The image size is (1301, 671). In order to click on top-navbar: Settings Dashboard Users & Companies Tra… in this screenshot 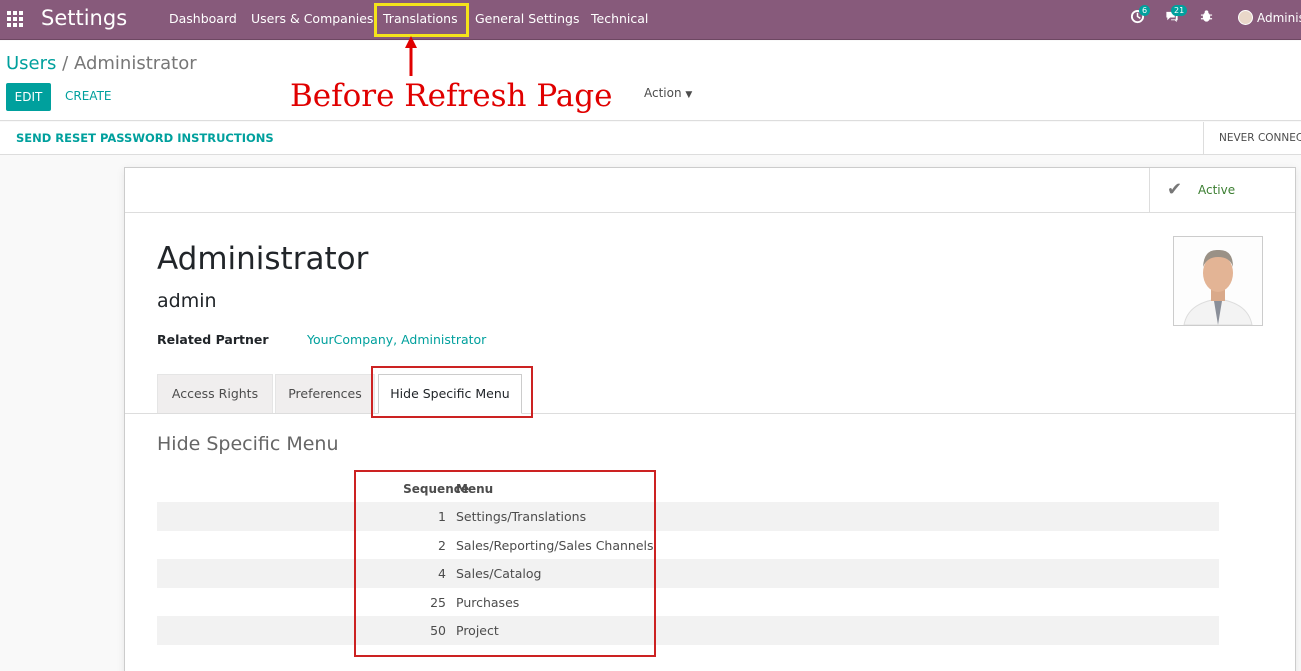, I will do `click(650, 20)`.